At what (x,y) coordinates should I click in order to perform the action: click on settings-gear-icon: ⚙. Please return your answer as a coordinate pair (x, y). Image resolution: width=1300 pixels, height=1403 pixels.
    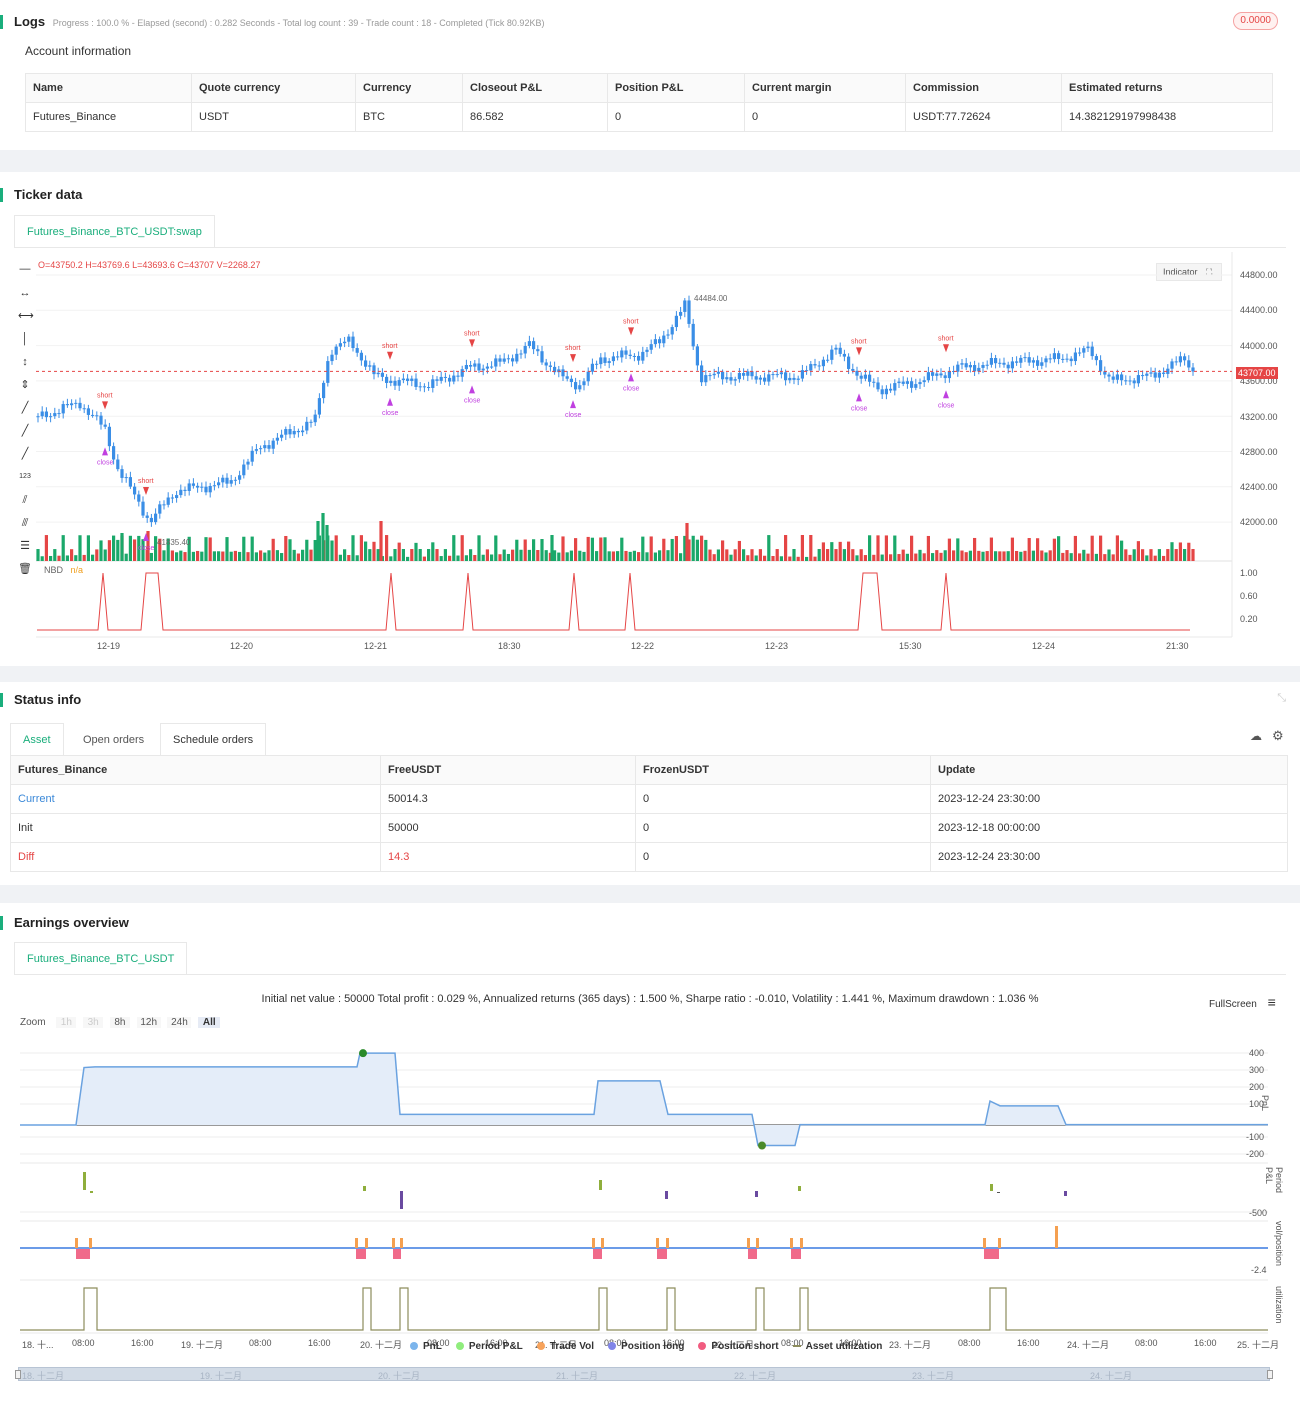
    Looking at the image, I should click on (1278, 736).